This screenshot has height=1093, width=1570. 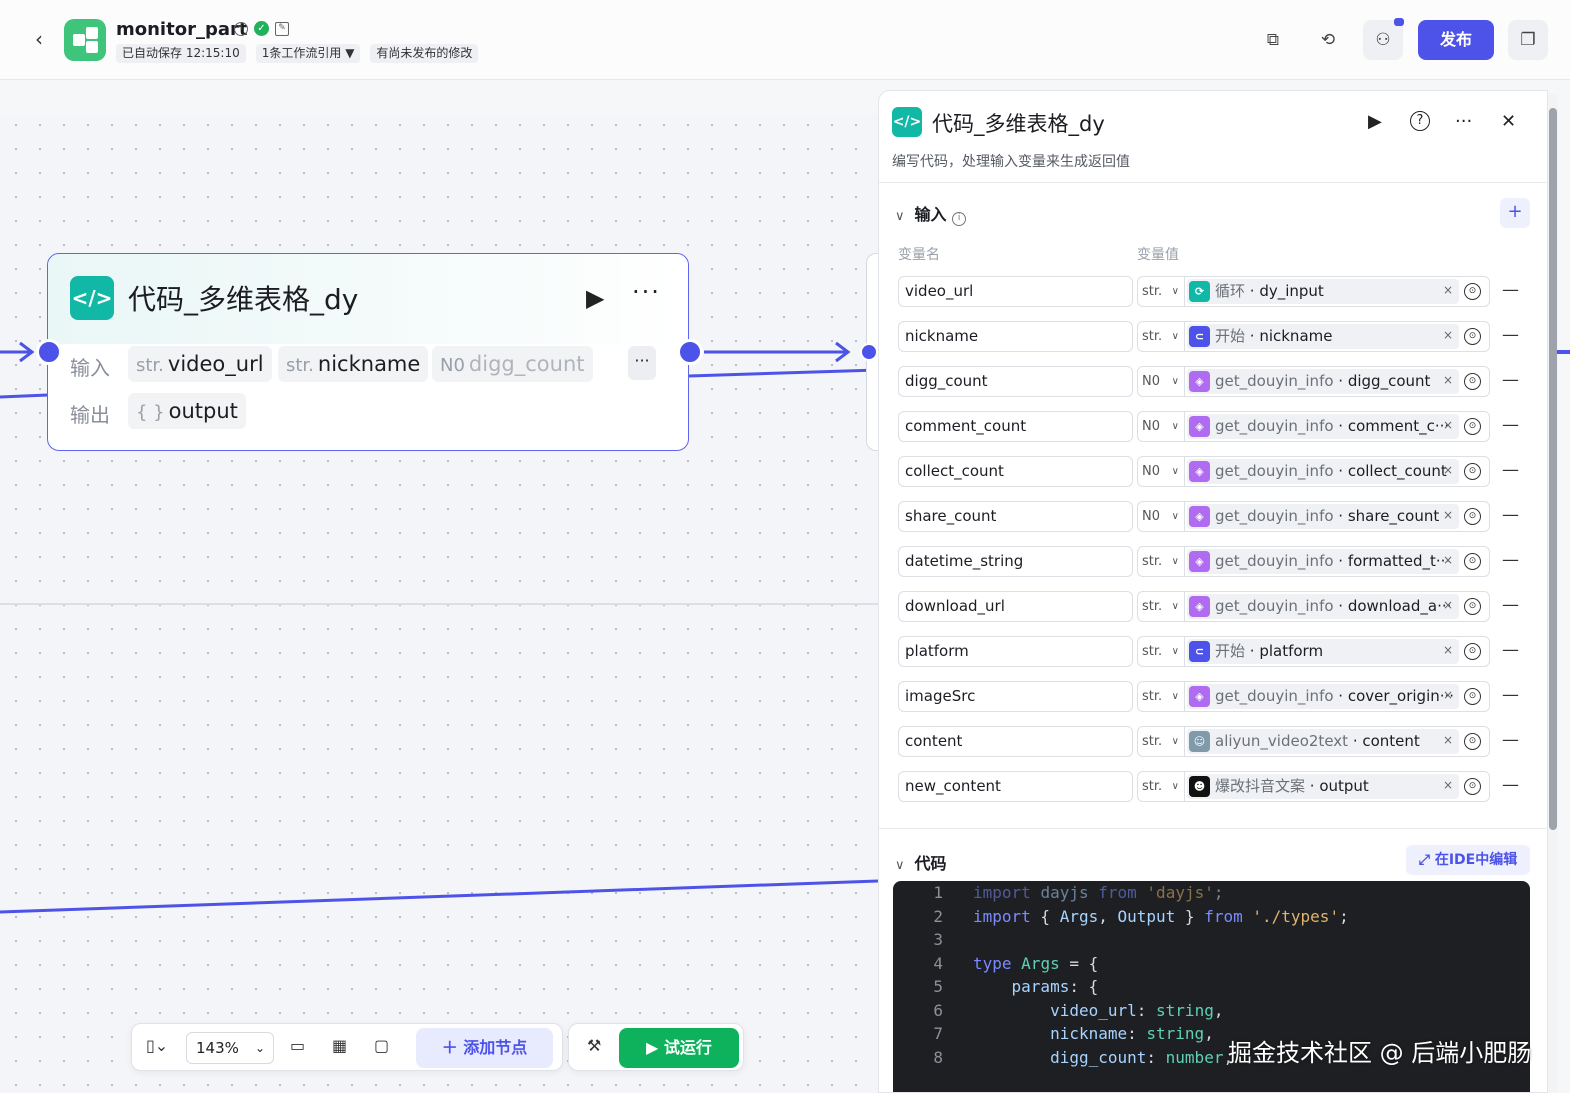 I want to click on variable-name-input: platform, so click(x=1015, y=651).